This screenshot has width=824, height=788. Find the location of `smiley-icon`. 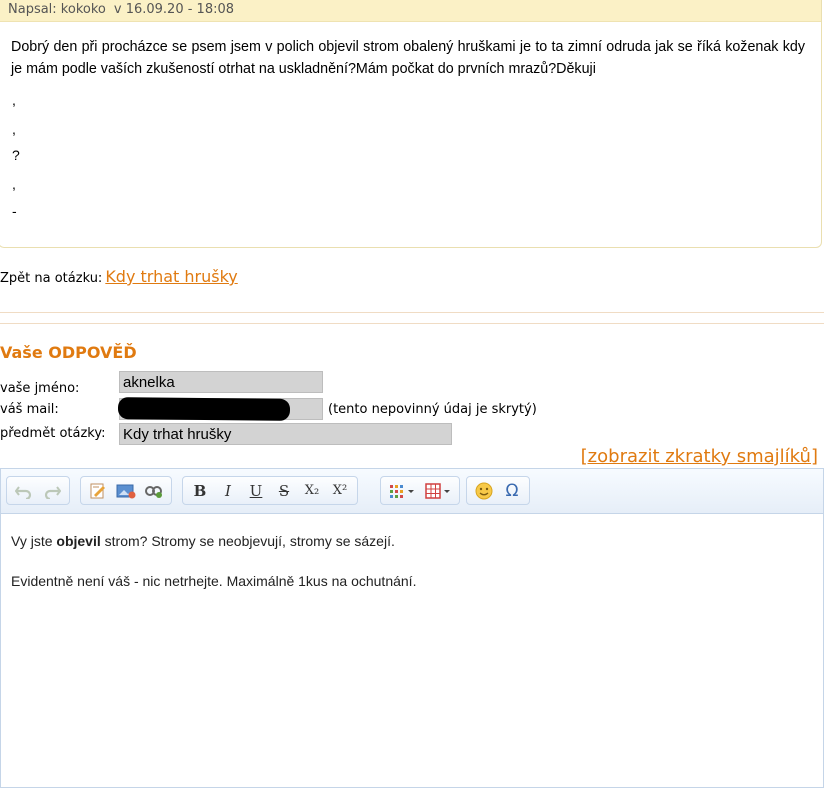

smiley-icon is located at coordinates (484, 491).